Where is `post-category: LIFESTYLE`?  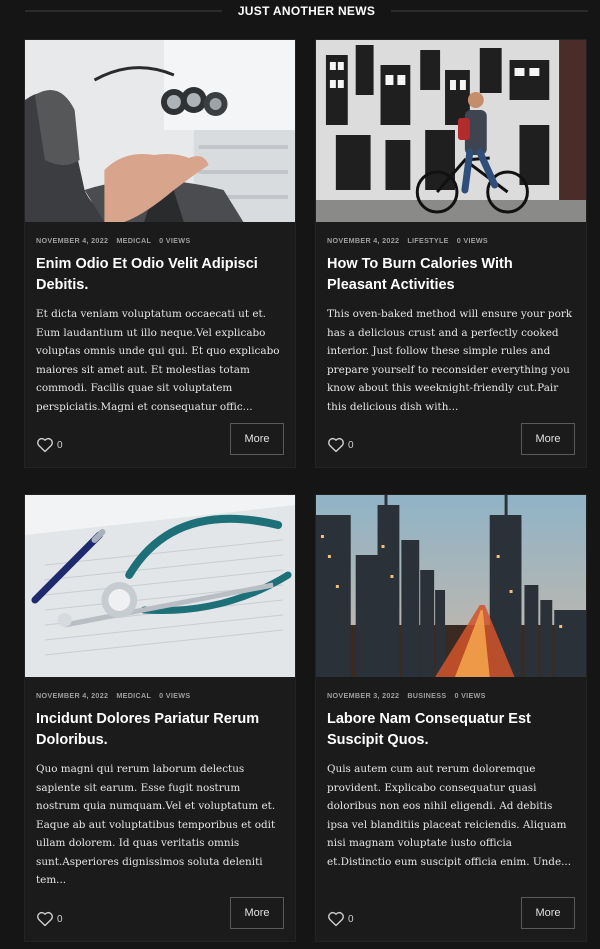
post-category: LIFESTYLE is located at coordinates (427, 240).